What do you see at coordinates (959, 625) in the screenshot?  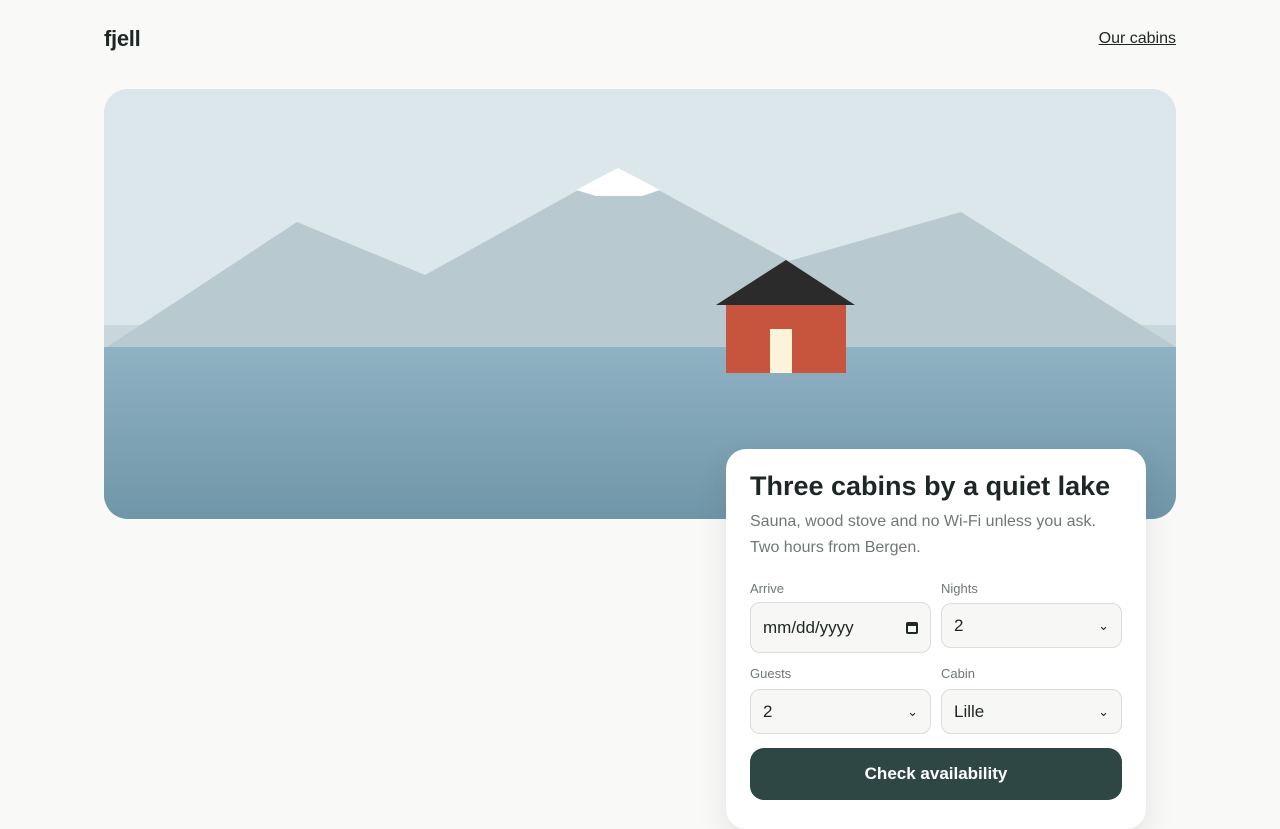 I see `nights-value: 2` at bounding box center [959, 625].